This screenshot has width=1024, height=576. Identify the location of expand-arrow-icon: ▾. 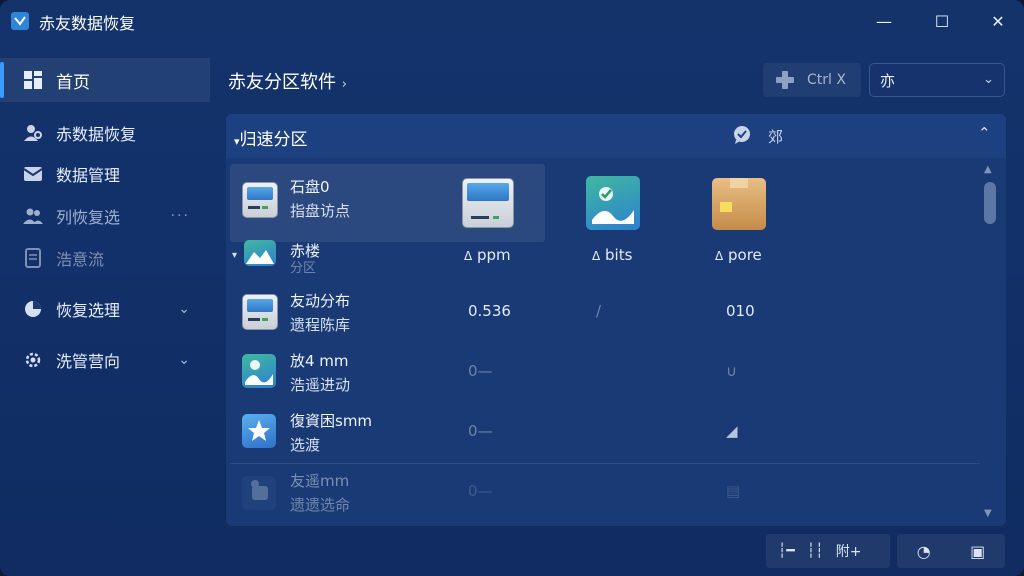
(234, 255).